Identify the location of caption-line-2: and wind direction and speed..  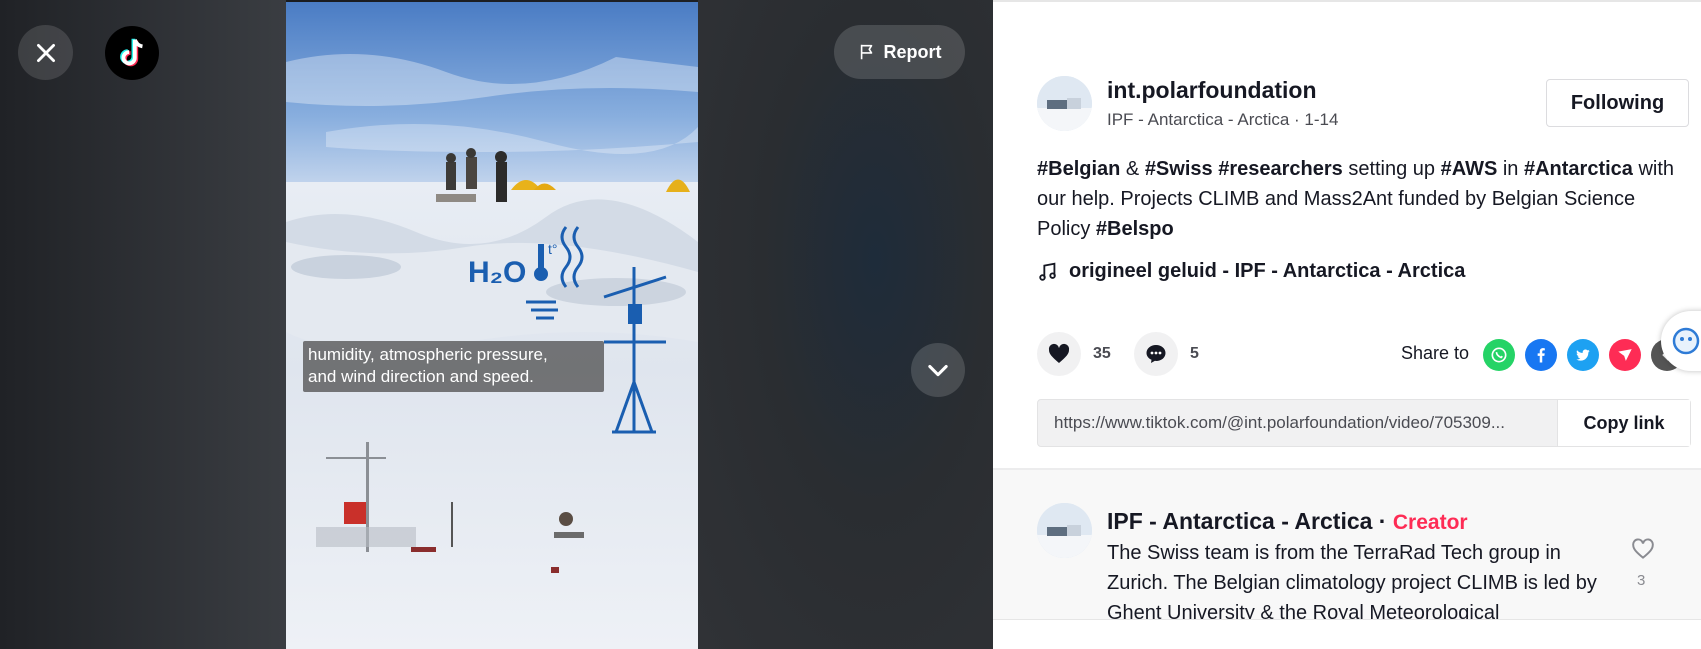
(421, 376).